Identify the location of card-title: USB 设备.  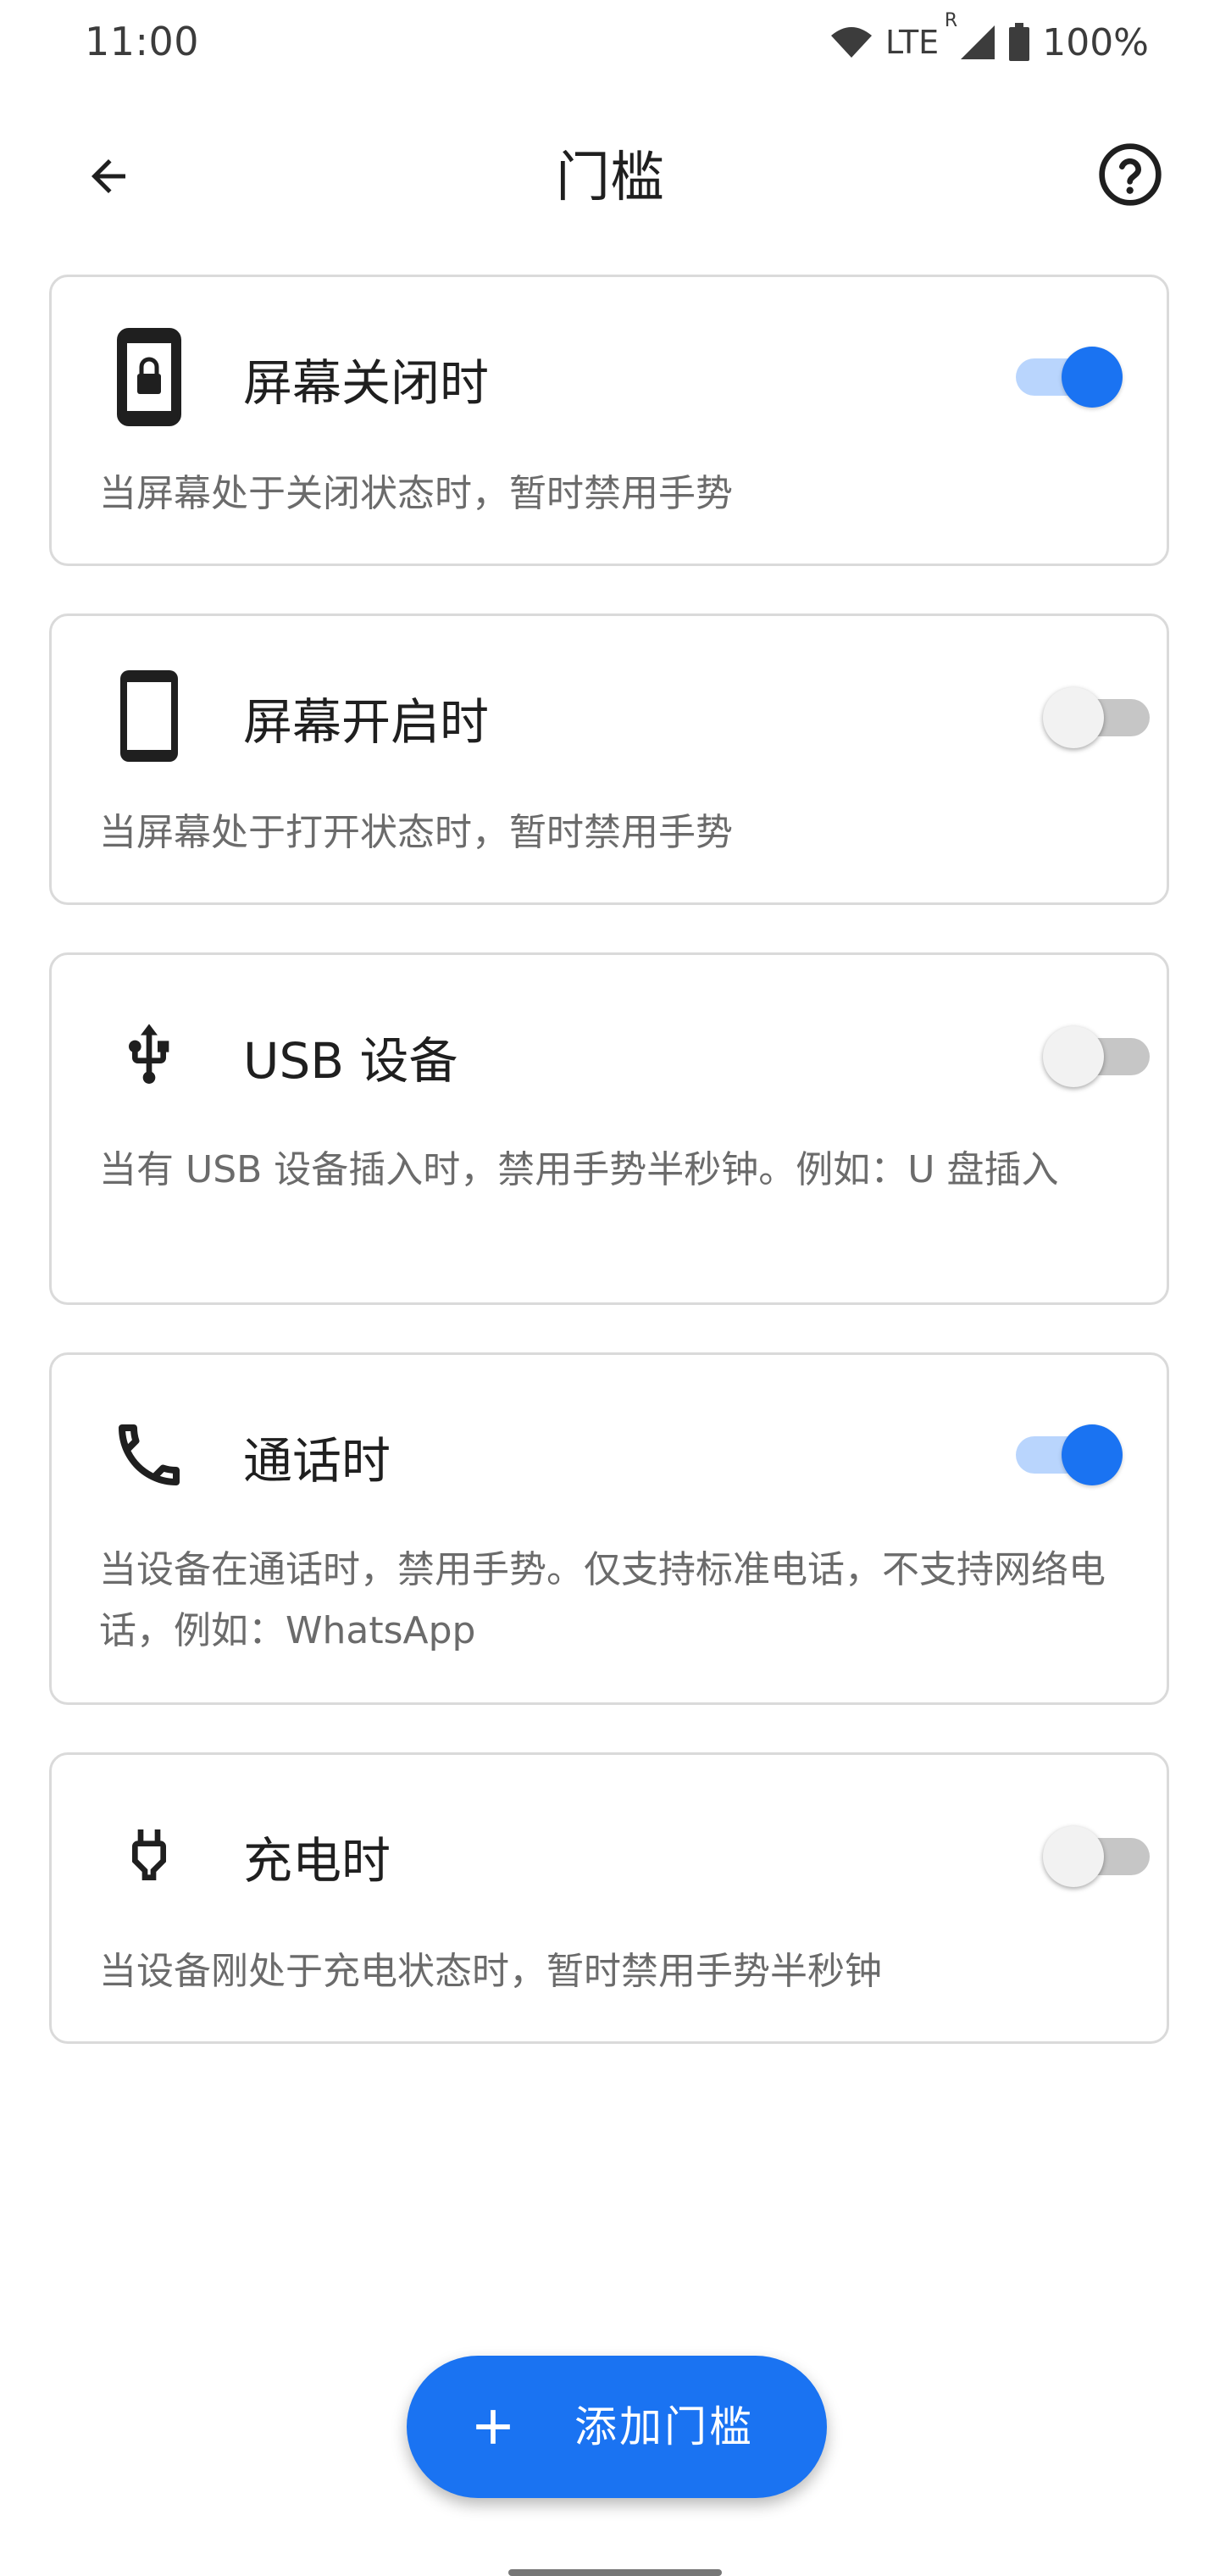
(350, 1061).